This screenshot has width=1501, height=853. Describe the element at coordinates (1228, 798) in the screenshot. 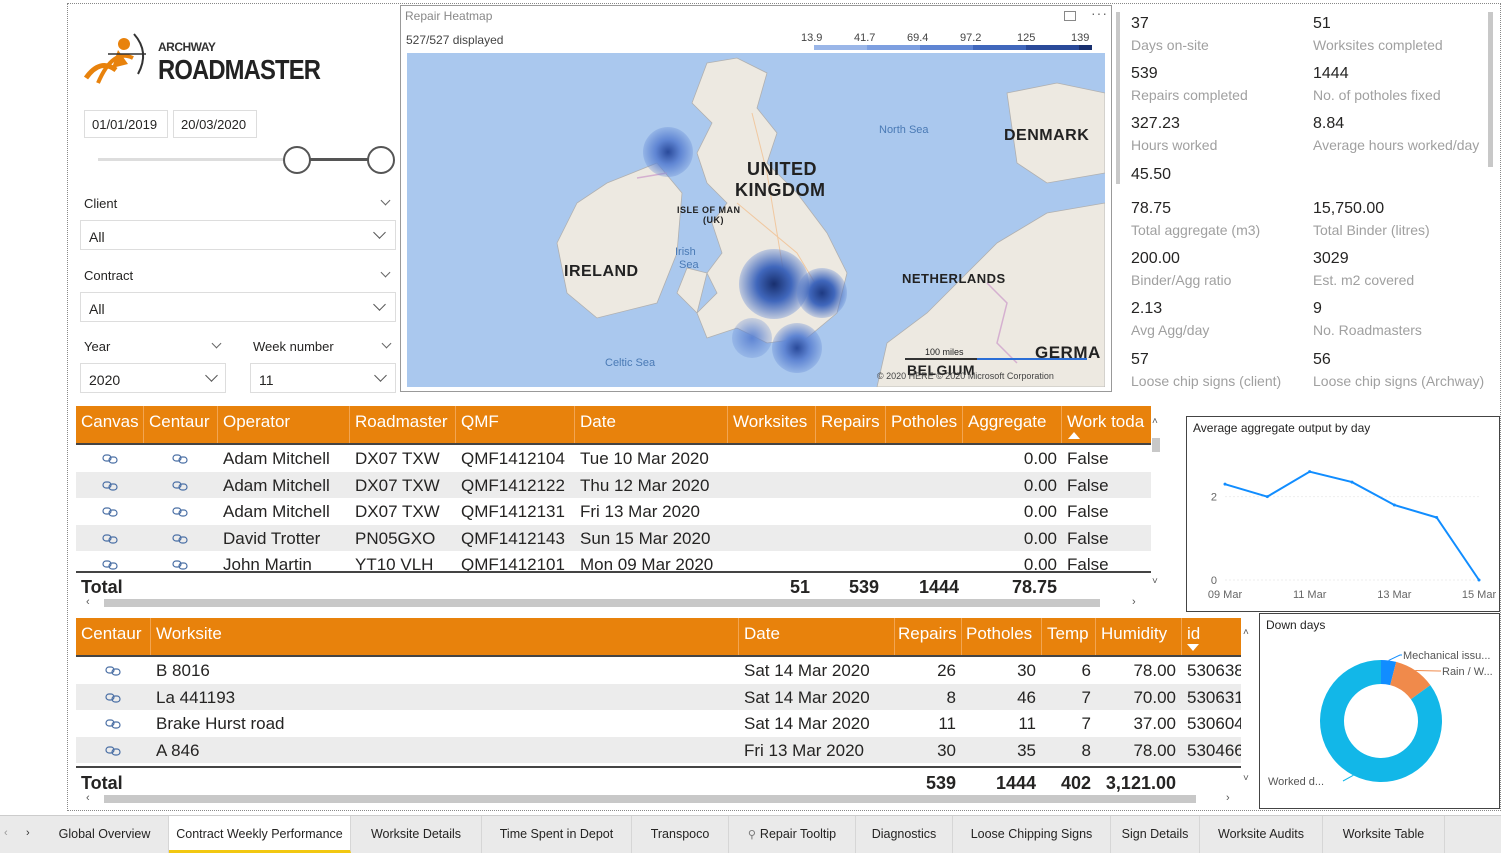

I see `table2-scroll-right-icon: ›` at that location.